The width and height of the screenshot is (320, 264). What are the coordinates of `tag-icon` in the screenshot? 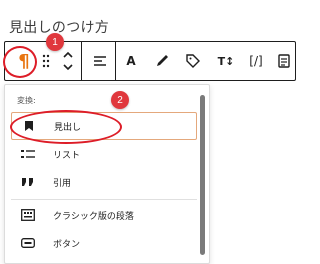 It's located at (193, 61).